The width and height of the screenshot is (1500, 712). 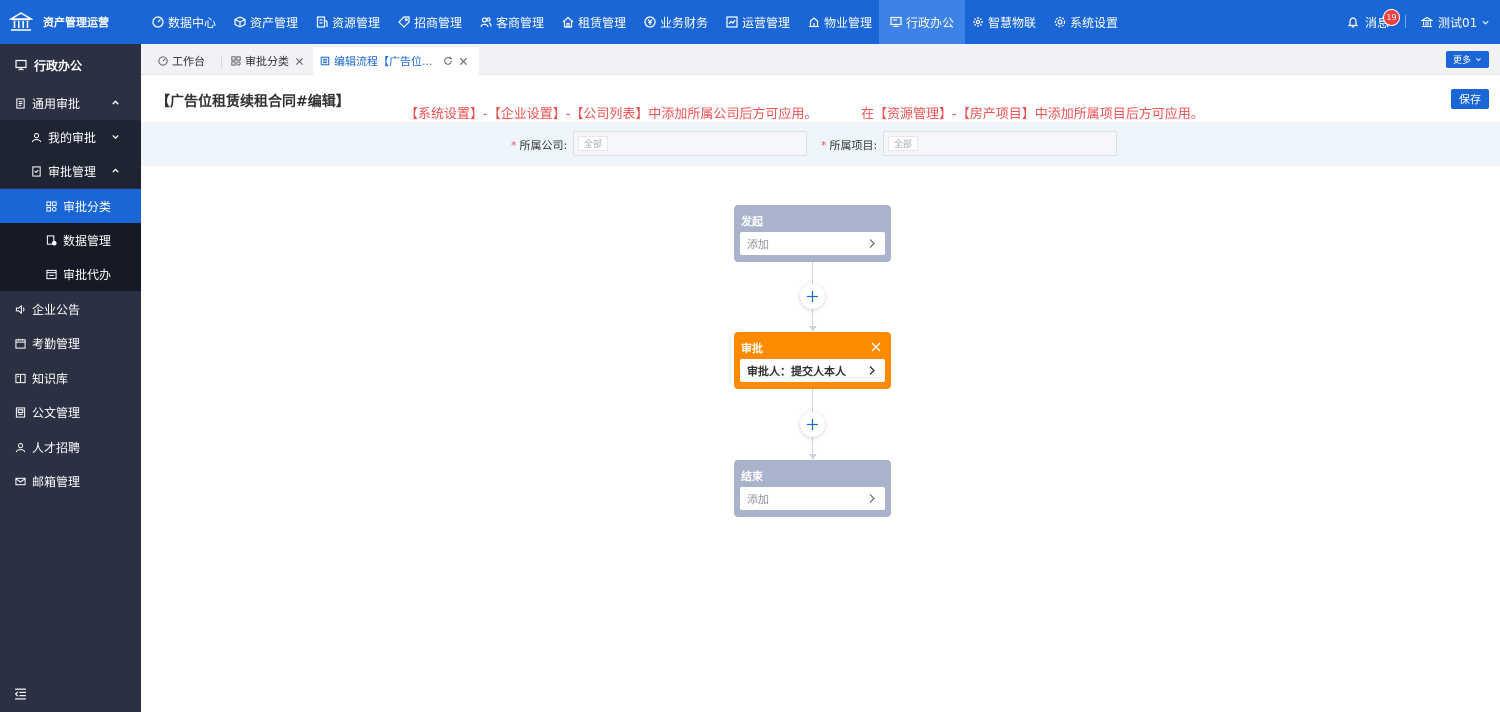 What do you see at coordinates (70, 378) in the screenshot?
I see `sidebar-item-knowledge-base: 知识库` at bounding box center [70, 378].